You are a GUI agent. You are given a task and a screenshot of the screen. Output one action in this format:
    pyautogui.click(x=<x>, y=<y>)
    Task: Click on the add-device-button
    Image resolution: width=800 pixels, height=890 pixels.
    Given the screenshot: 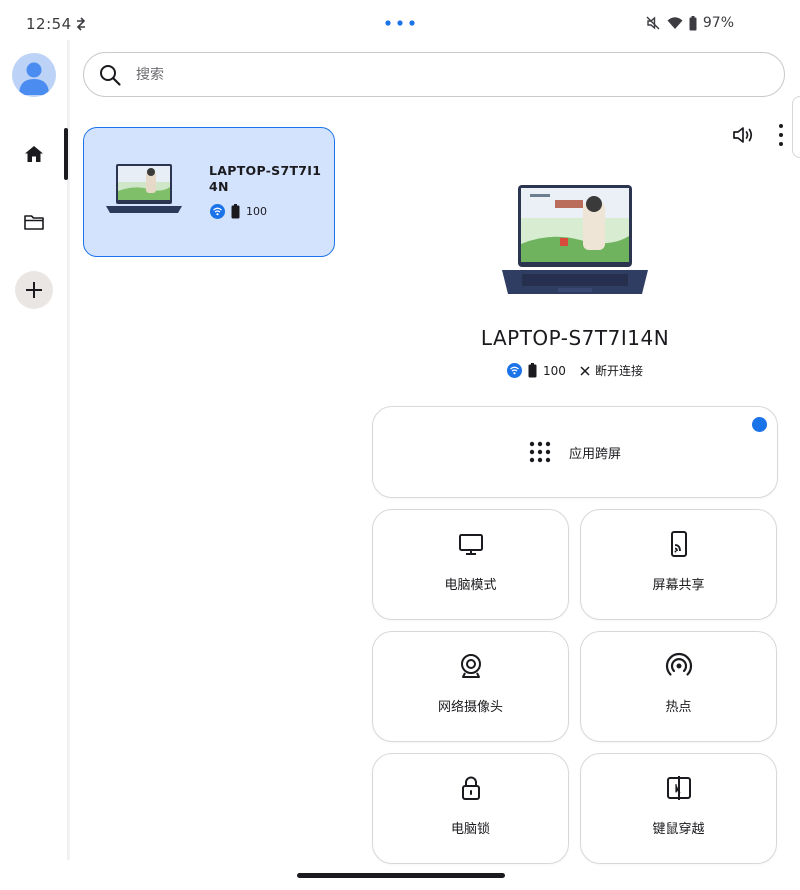 What is the action you would take?
    pyautogui.click(x=34, y=290)
    